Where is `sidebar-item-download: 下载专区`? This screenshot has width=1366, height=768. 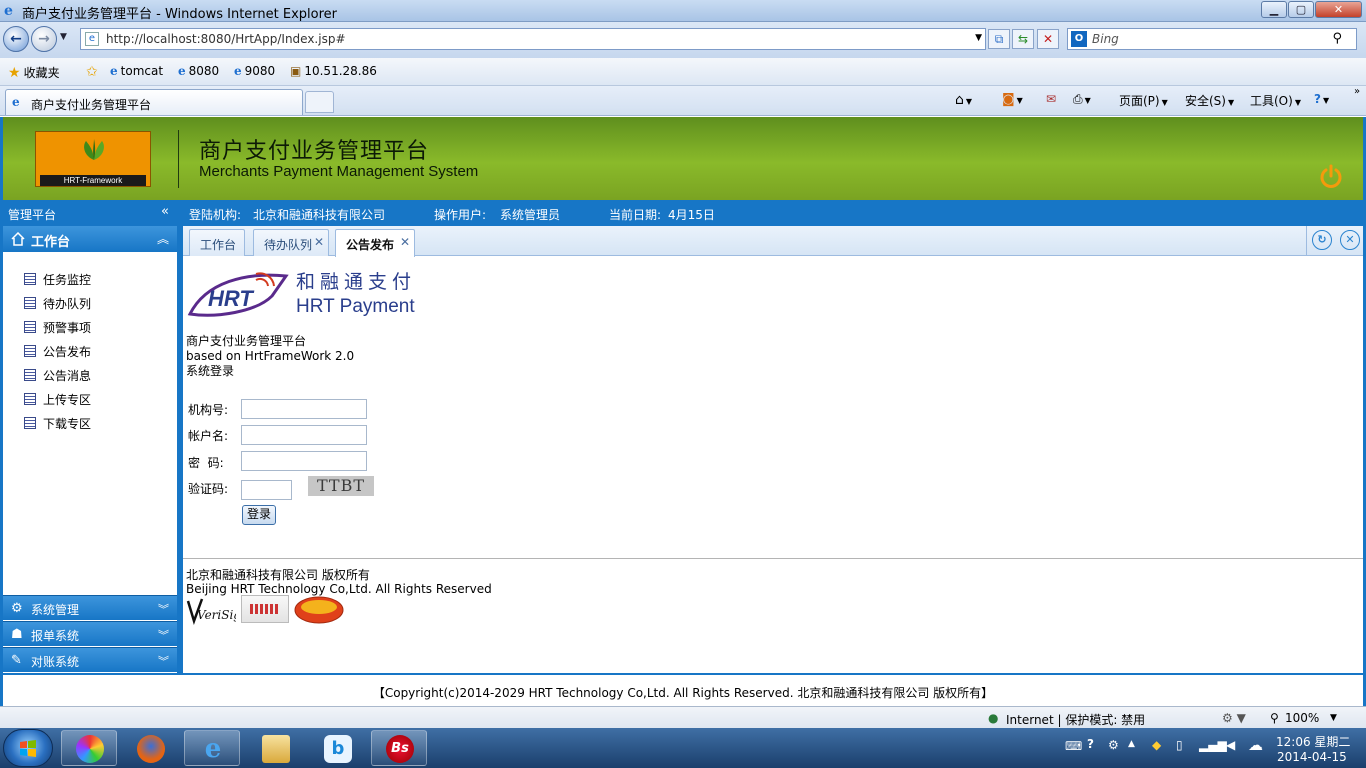
sidebar-item-download: 下载专区 is located at coordinates (94, 423).